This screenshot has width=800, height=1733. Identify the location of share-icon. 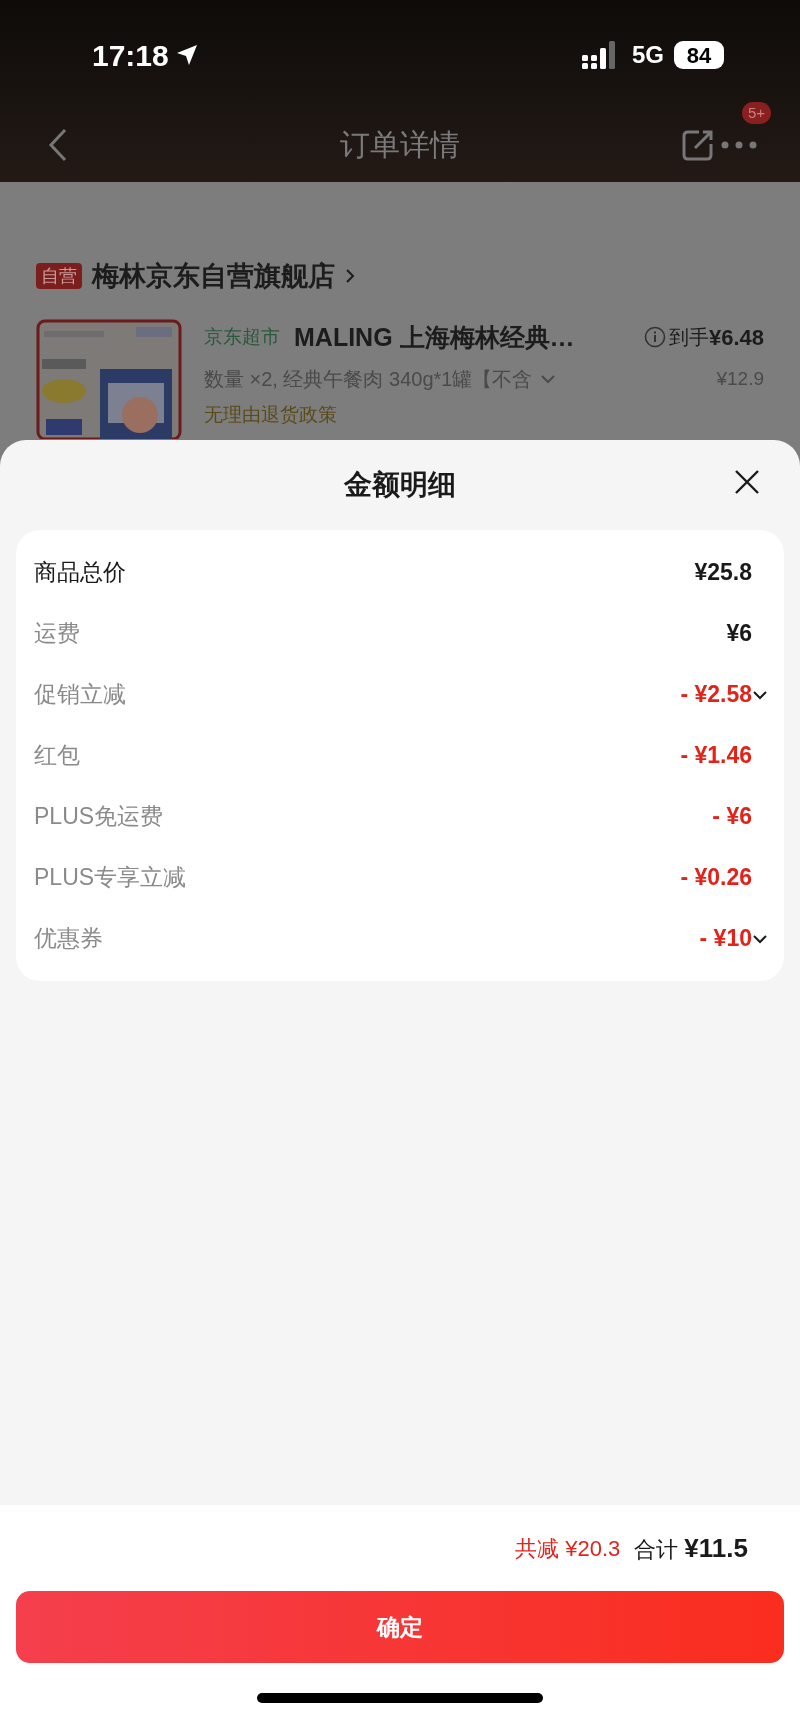
(698, 145).